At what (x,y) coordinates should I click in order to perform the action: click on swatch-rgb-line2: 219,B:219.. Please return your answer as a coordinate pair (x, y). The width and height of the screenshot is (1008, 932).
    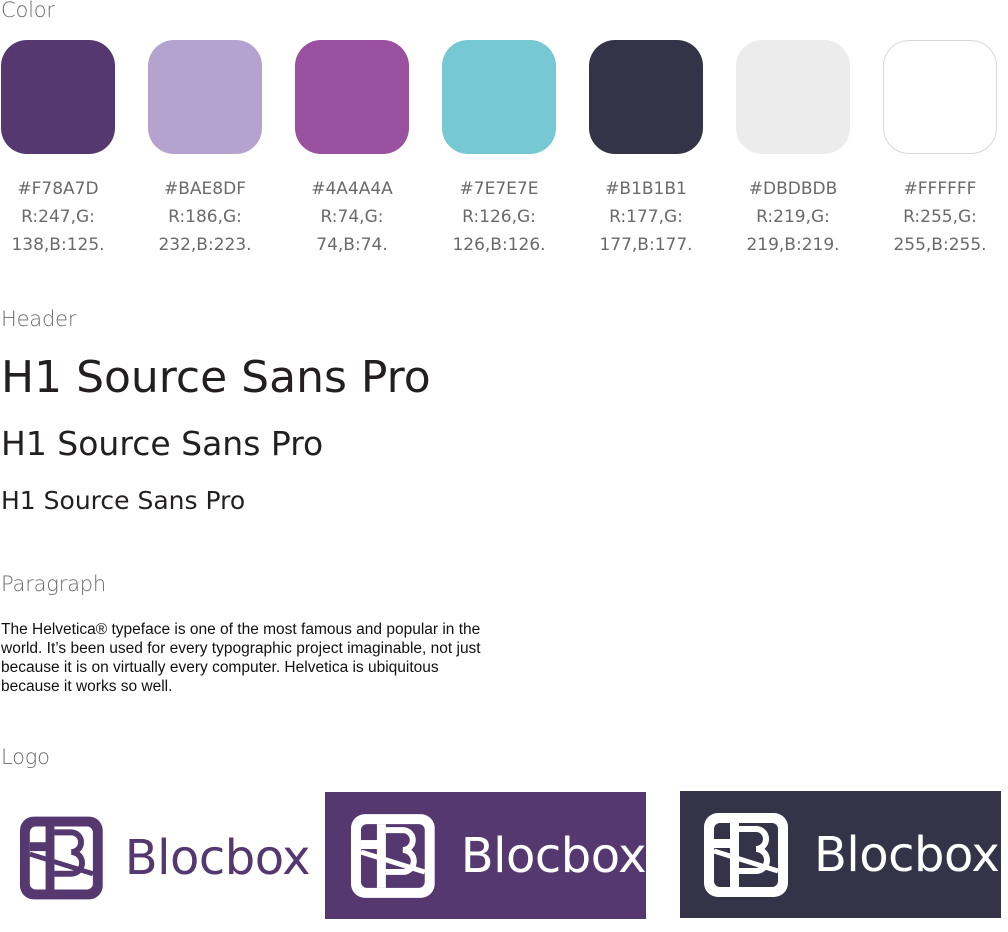
    Looking at the image, I should click on (793, 245).